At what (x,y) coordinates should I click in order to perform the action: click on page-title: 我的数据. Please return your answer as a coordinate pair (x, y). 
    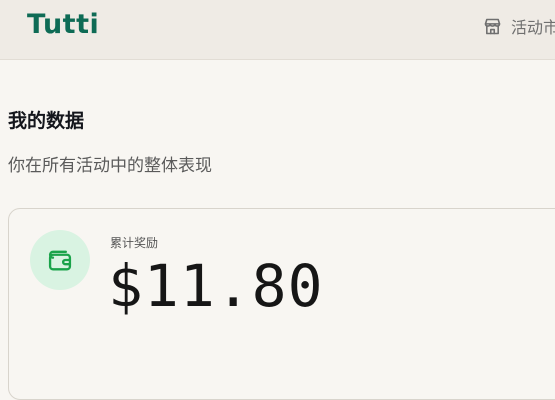
    Looking at the image, I should click on (46, 121).